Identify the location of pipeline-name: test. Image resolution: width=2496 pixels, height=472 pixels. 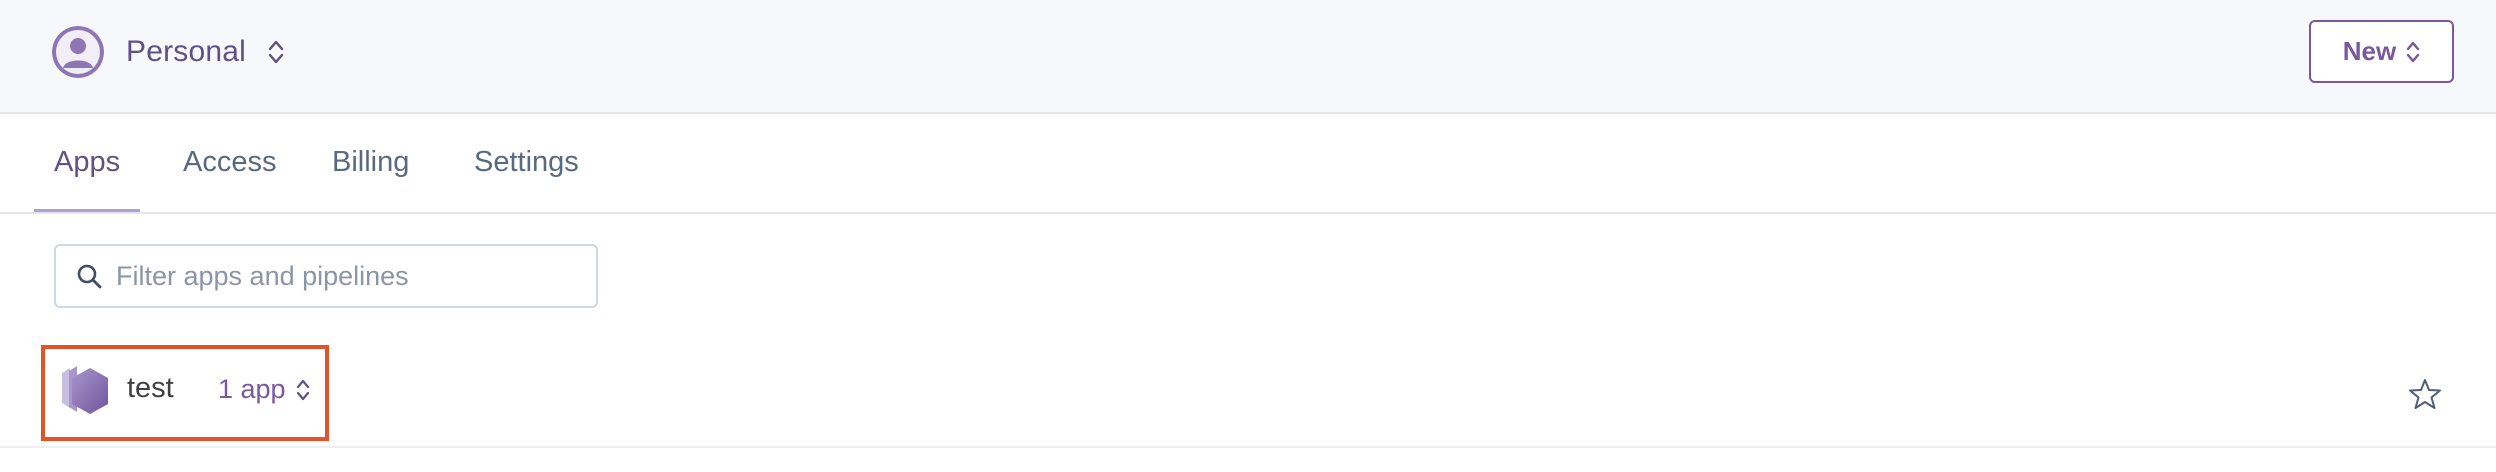
(150, 388).